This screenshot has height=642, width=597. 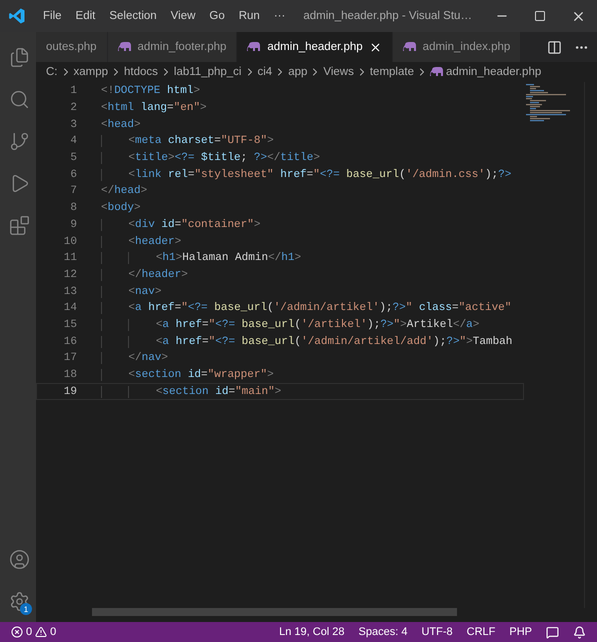 I want to click on code-line: <a href="<?= base_url('/admin/artikel/add');?>">Tambah, so click(x=306, y=342).